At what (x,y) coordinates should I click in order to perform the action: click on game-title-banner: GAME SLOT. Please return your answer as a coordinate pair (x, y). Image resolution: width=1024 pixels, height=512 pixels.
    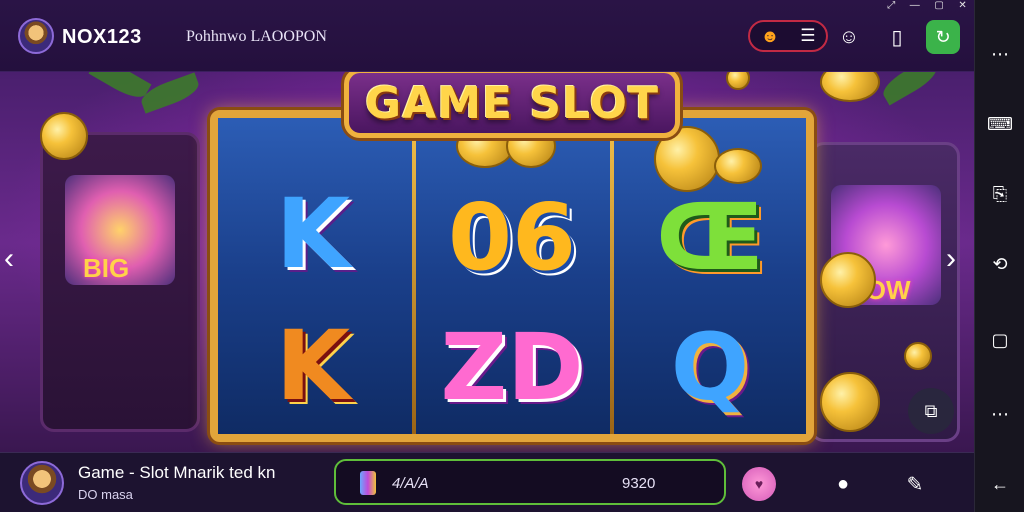
    Looking at the image, I should click on (512, 105).